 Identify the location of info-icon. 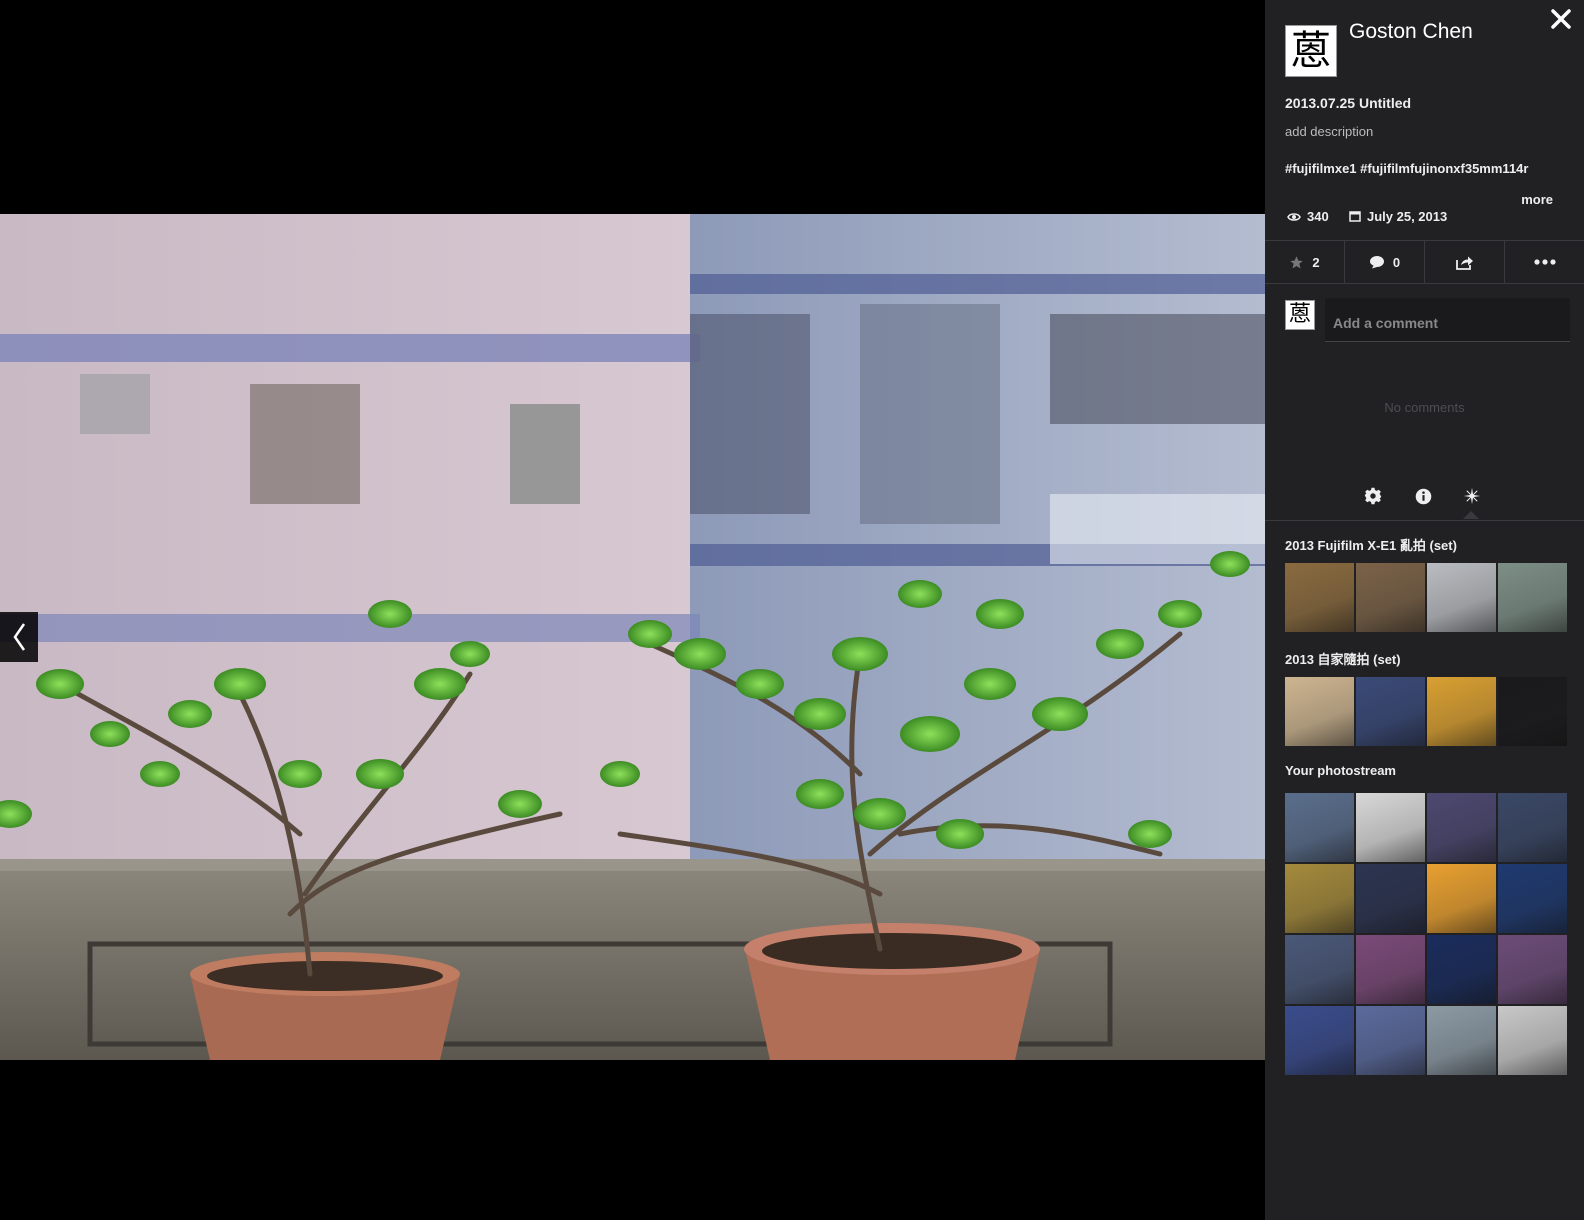
(1423, 496).